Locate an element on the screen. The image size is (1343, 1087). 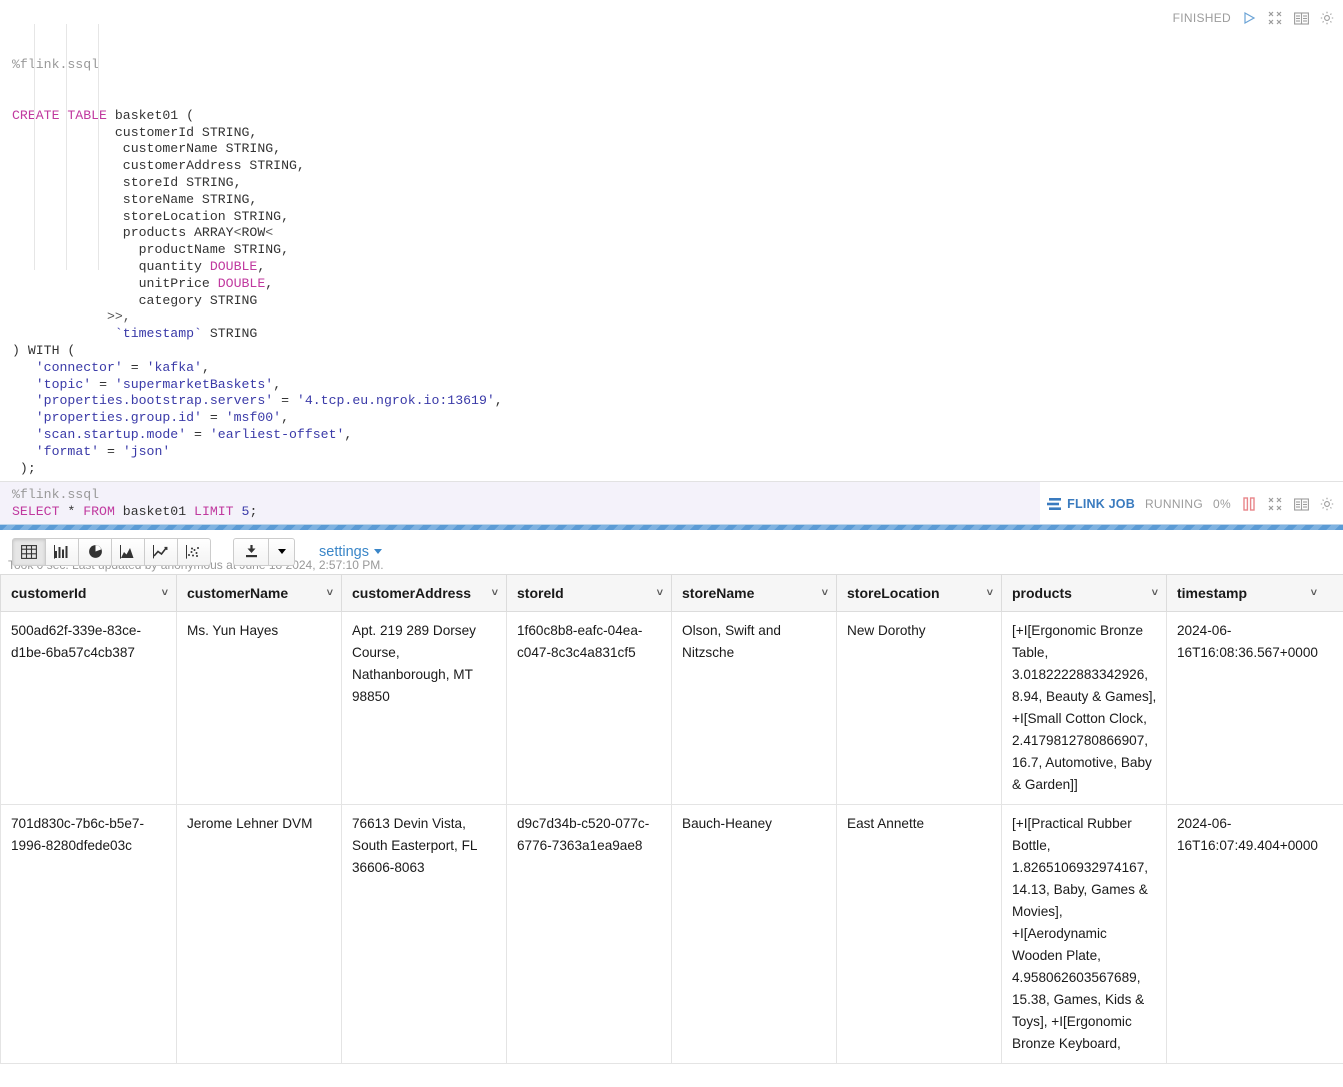
table-view-button is located at coordinates (29, 551).